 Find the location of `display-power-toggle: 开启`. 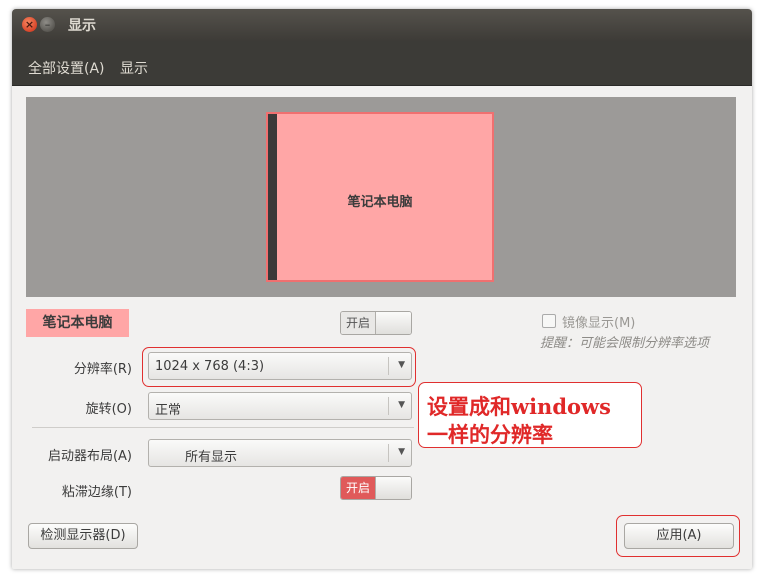

display-power-toggle: 开启 is located at coordinates (376, 323).